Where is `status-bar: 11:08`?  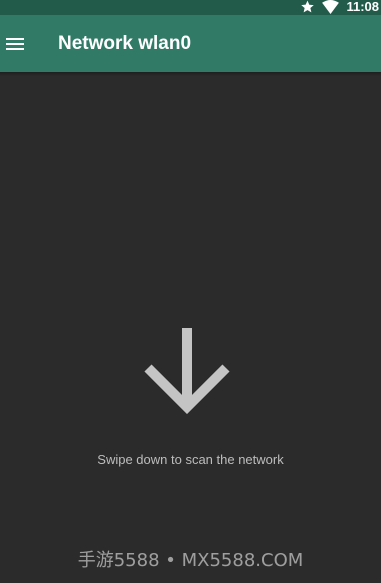
status-bar: 11:08 is located at coordinates (190, 7).